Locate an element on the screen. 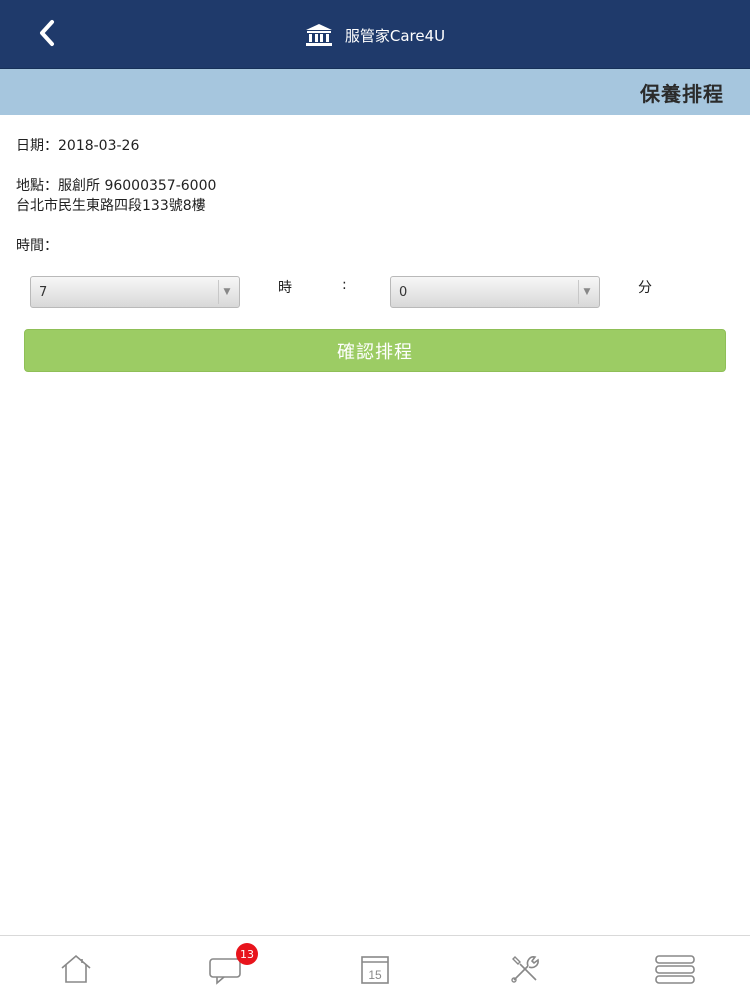 The height and width of the screenshot is (1001, 750). menu-icon is located at coordinates (675, 969).